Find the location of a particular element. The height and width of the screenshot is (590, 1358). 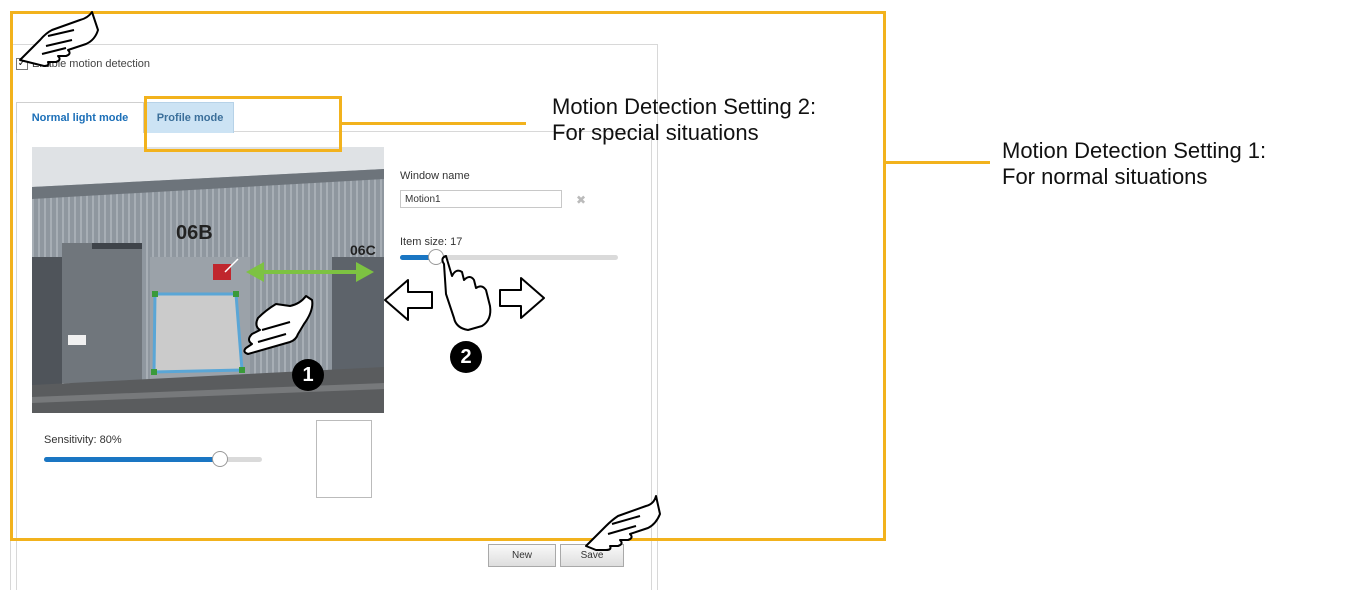

setting2-highlight is located at coordinates (243, 124).